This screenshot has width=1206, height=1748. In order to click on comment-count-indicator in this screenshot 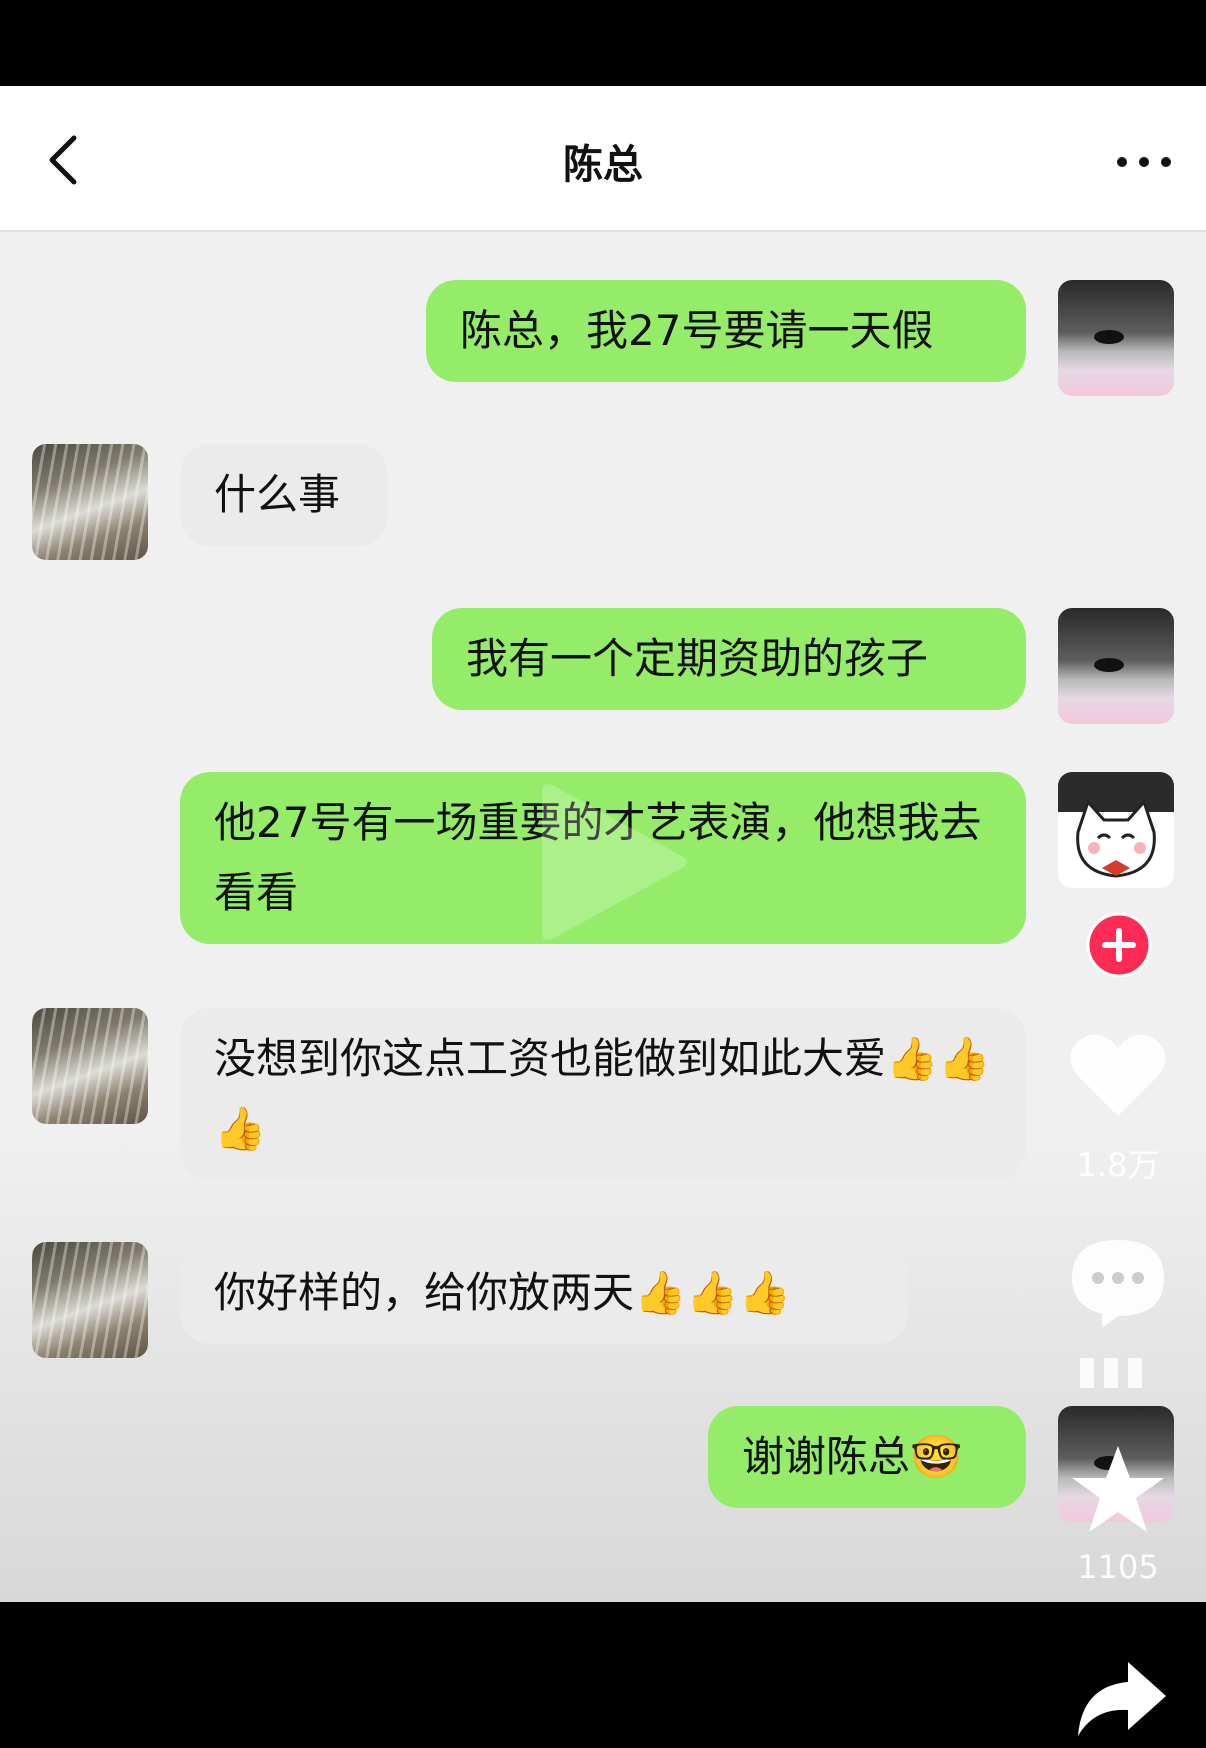, I will do `click(1111, 1373)`.